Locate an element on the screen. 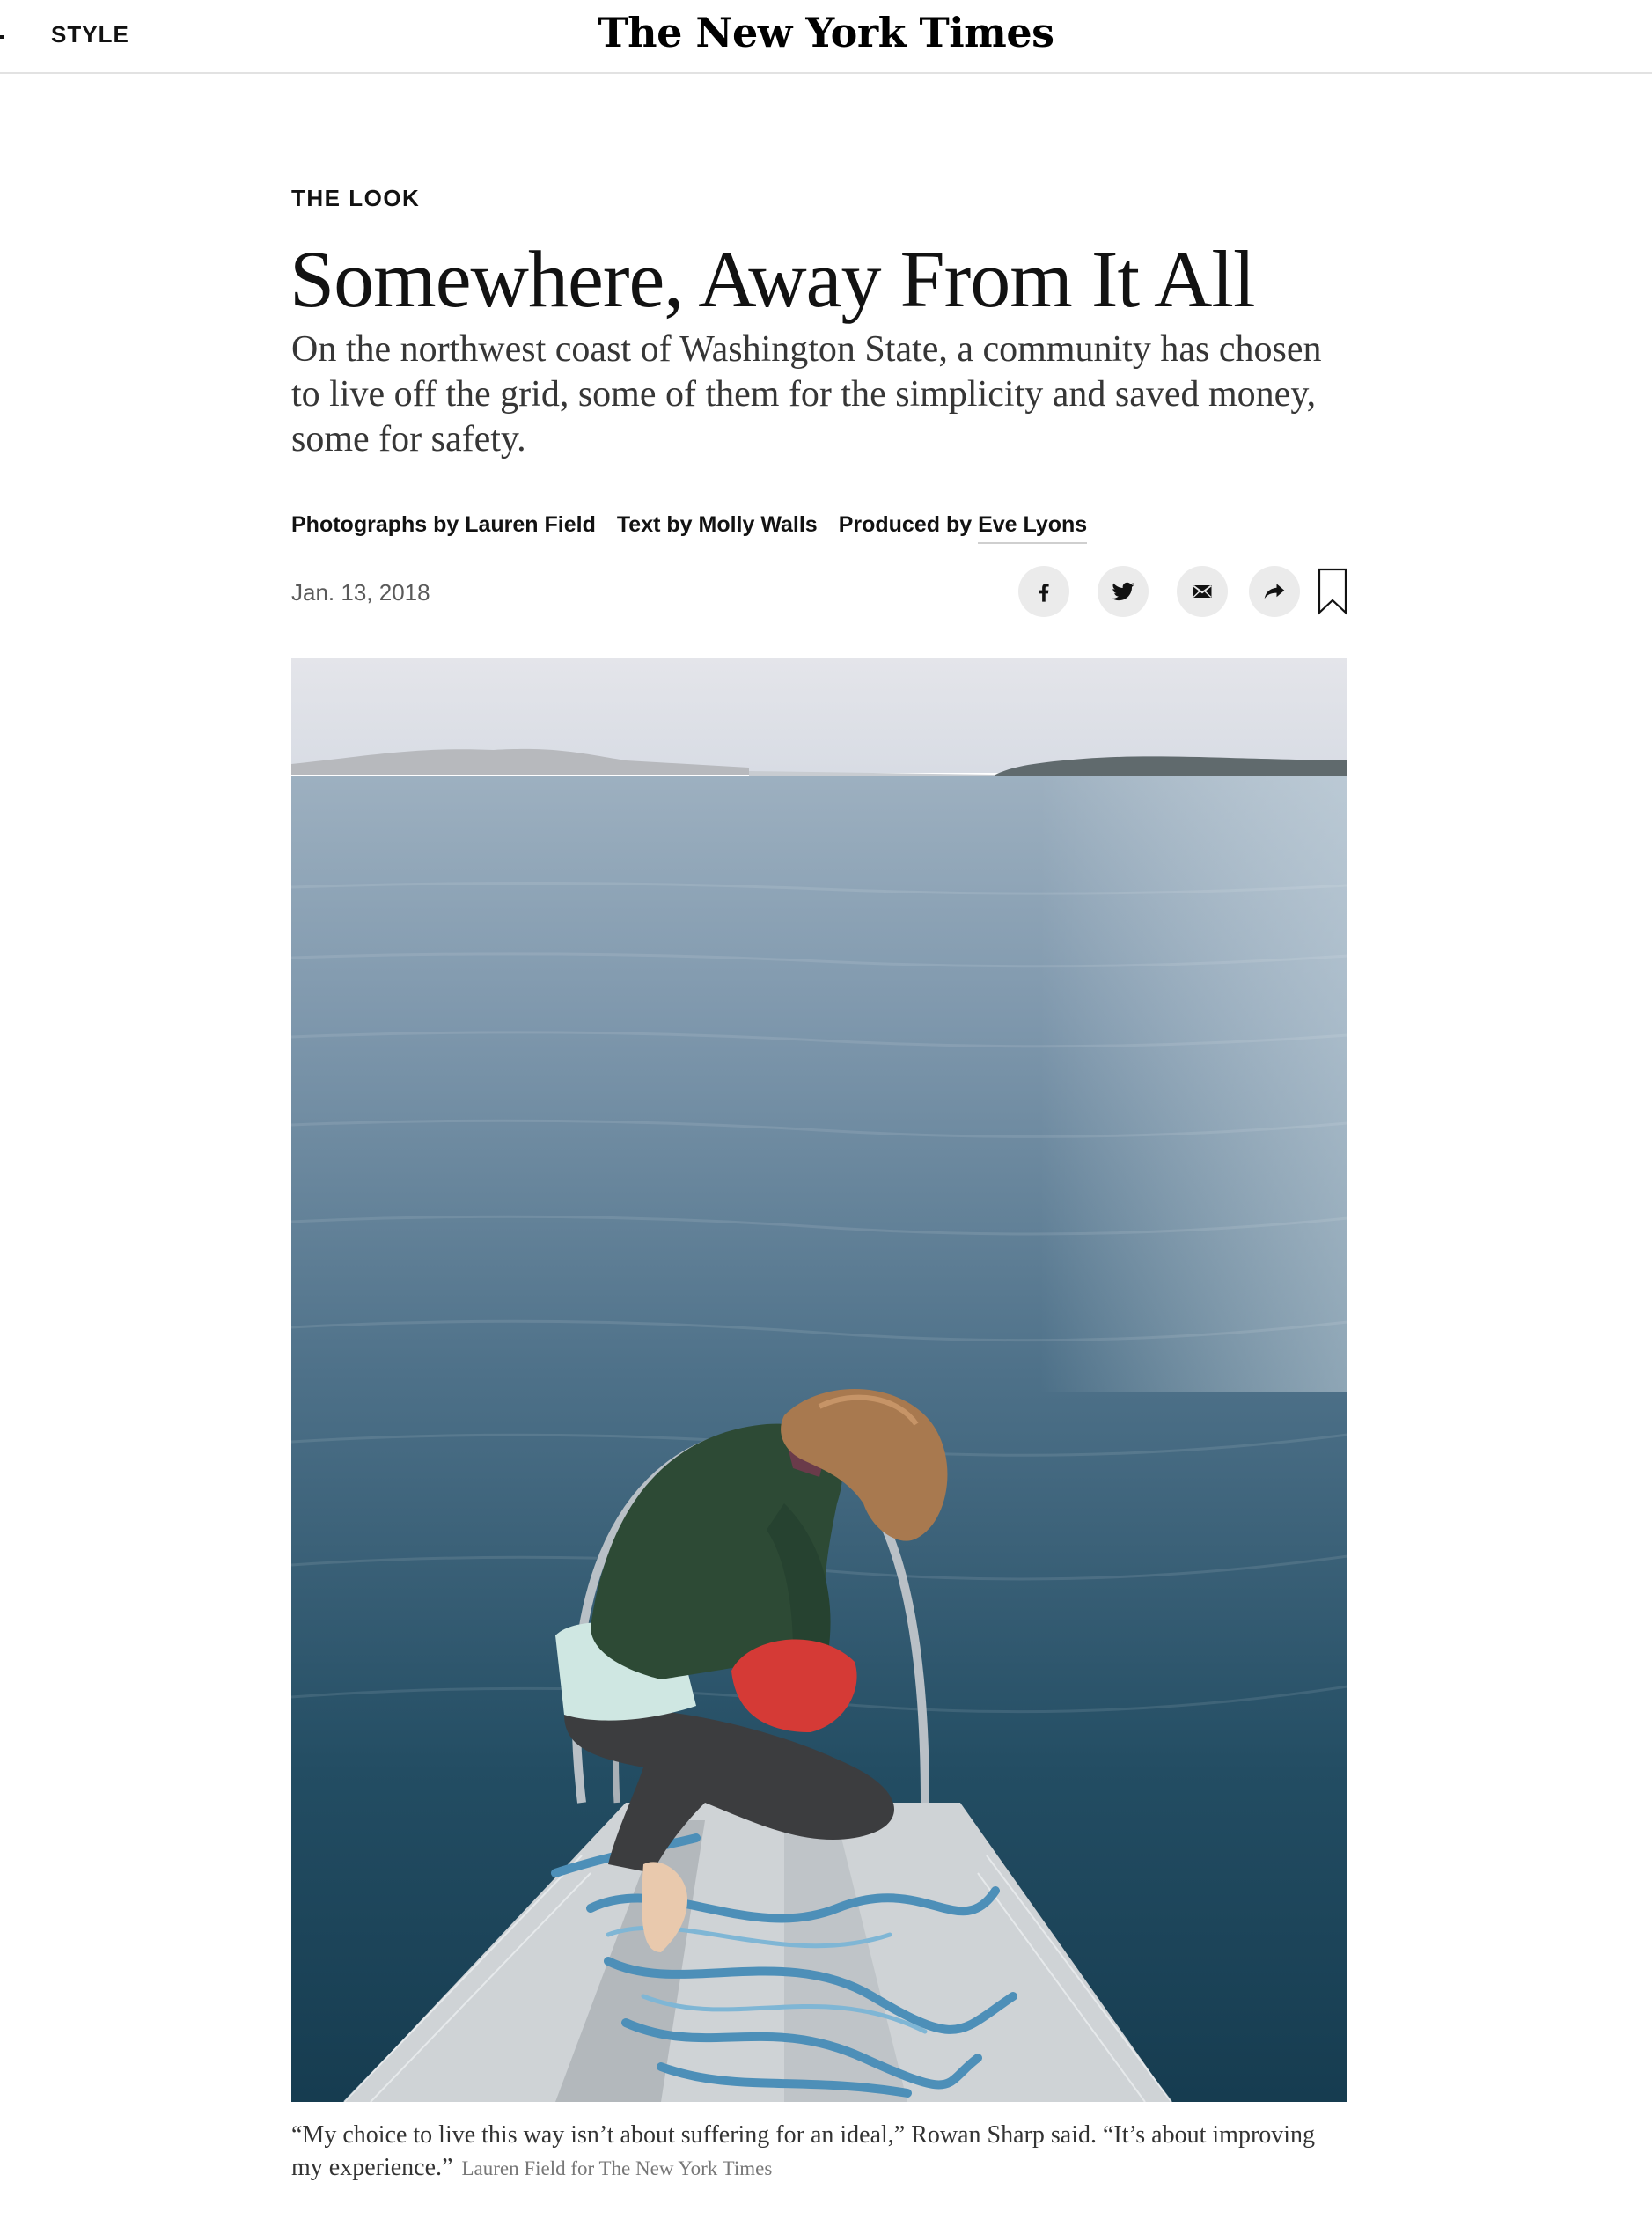  share-arrow-icon is located at coordinates (1274, 591).